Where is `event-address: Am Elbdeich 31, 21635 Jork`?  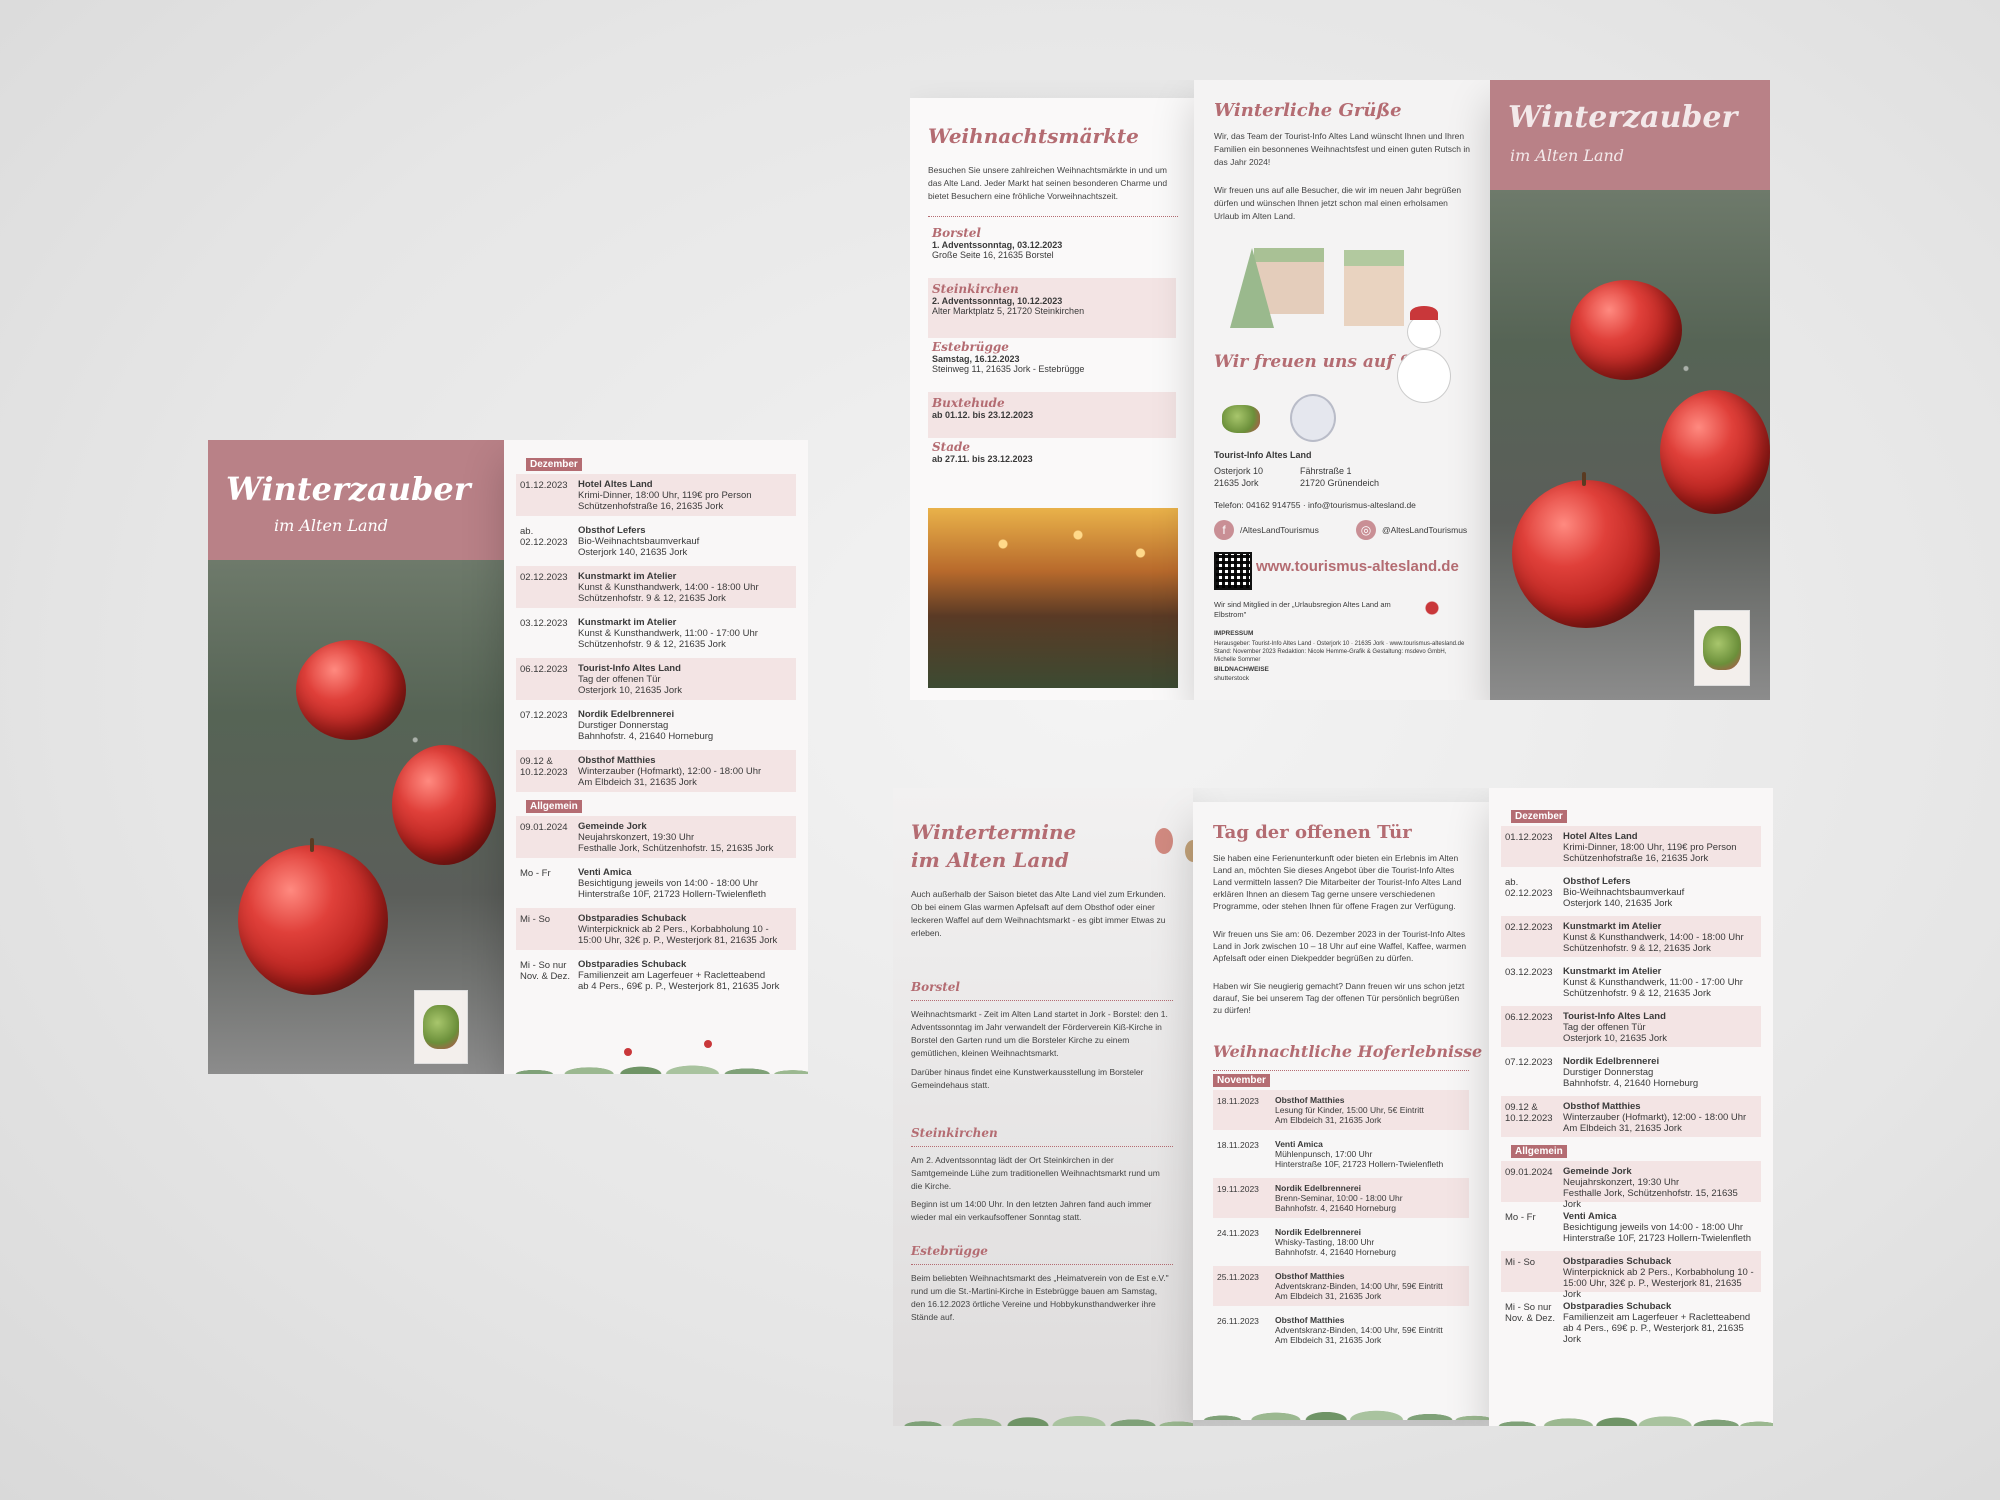
event-address: Am Elbdeich 31, 21635 Jork is located at coordinates (1328, 1120).